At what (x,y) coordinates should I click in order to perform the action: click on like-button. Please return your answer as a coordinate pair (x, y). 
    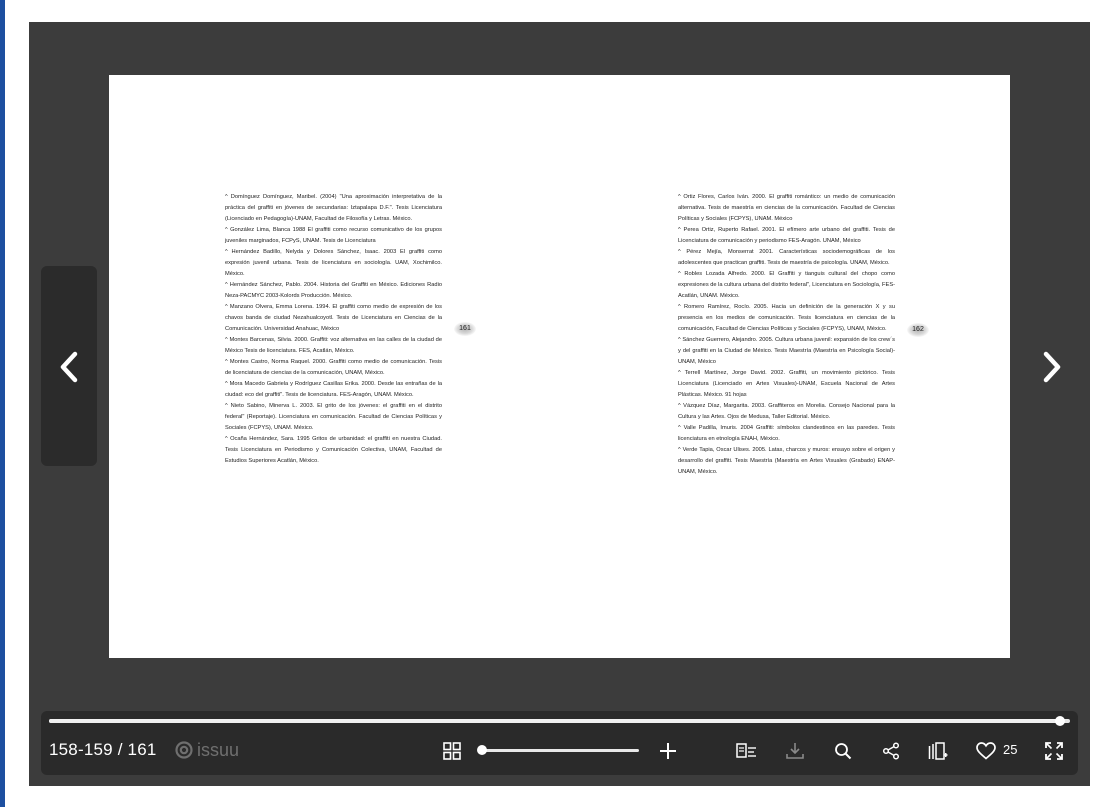
    Looking at the image, I should click on (986, 751).